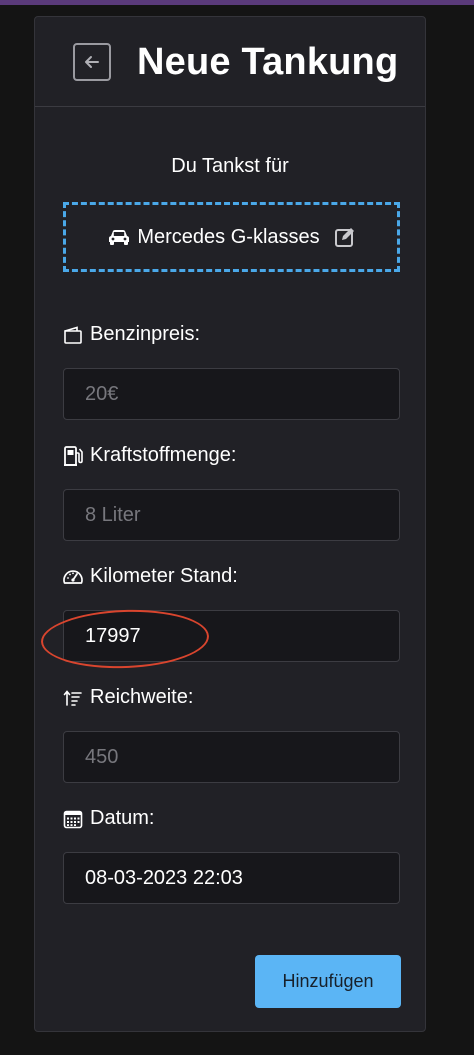  What do you see at coordinates (73, 819) in the screenshot?
I see `calendar-icon` at bounding box center [73, 819].